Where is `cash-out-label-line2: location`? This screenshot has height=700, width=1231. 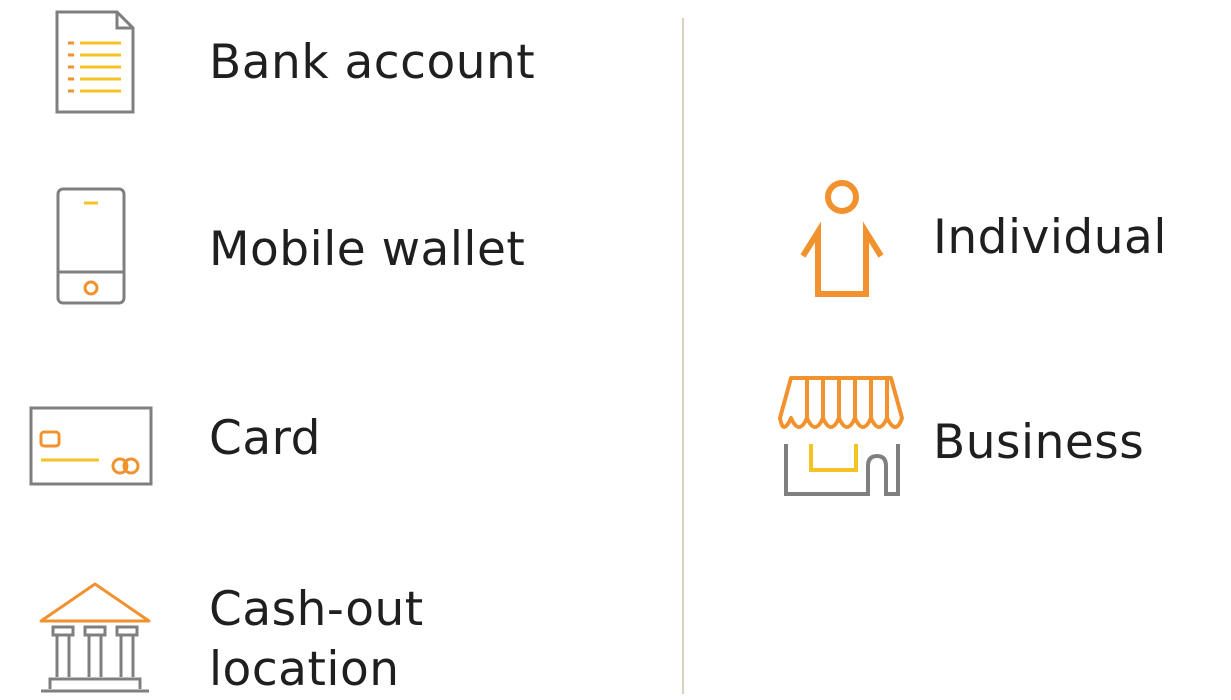 cash-out-label-line2: location is located at coordinates (304, 669).